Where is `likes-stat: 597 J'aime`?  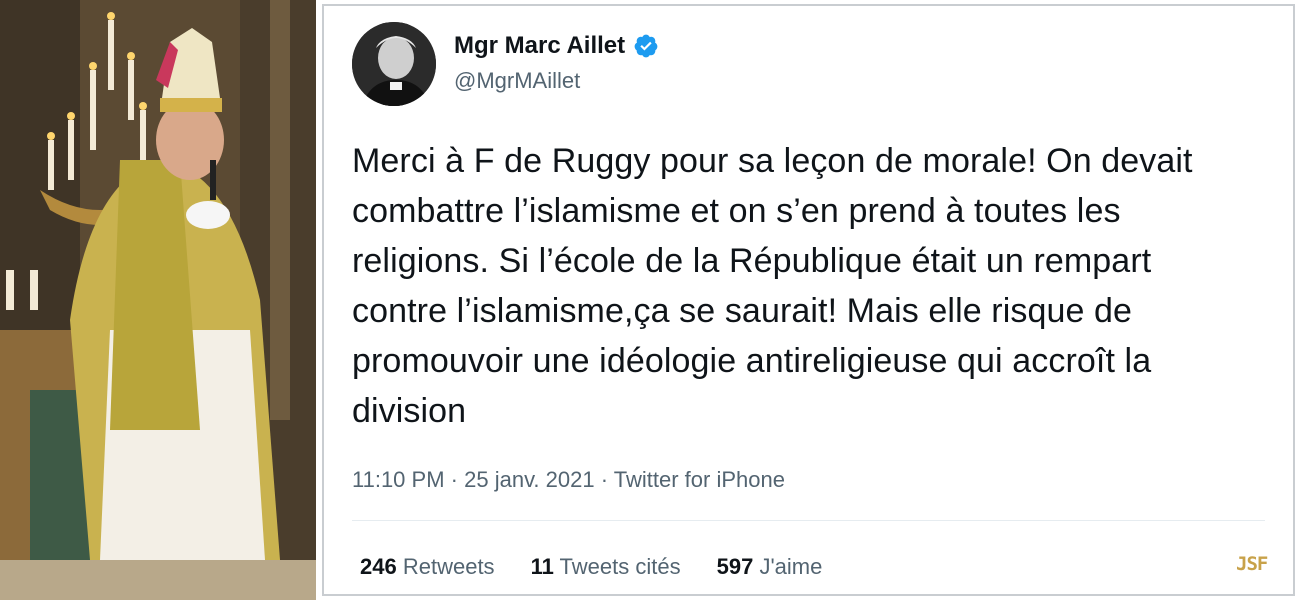
likes-stat: 597 J'aime is located at coordinates (770, 567).